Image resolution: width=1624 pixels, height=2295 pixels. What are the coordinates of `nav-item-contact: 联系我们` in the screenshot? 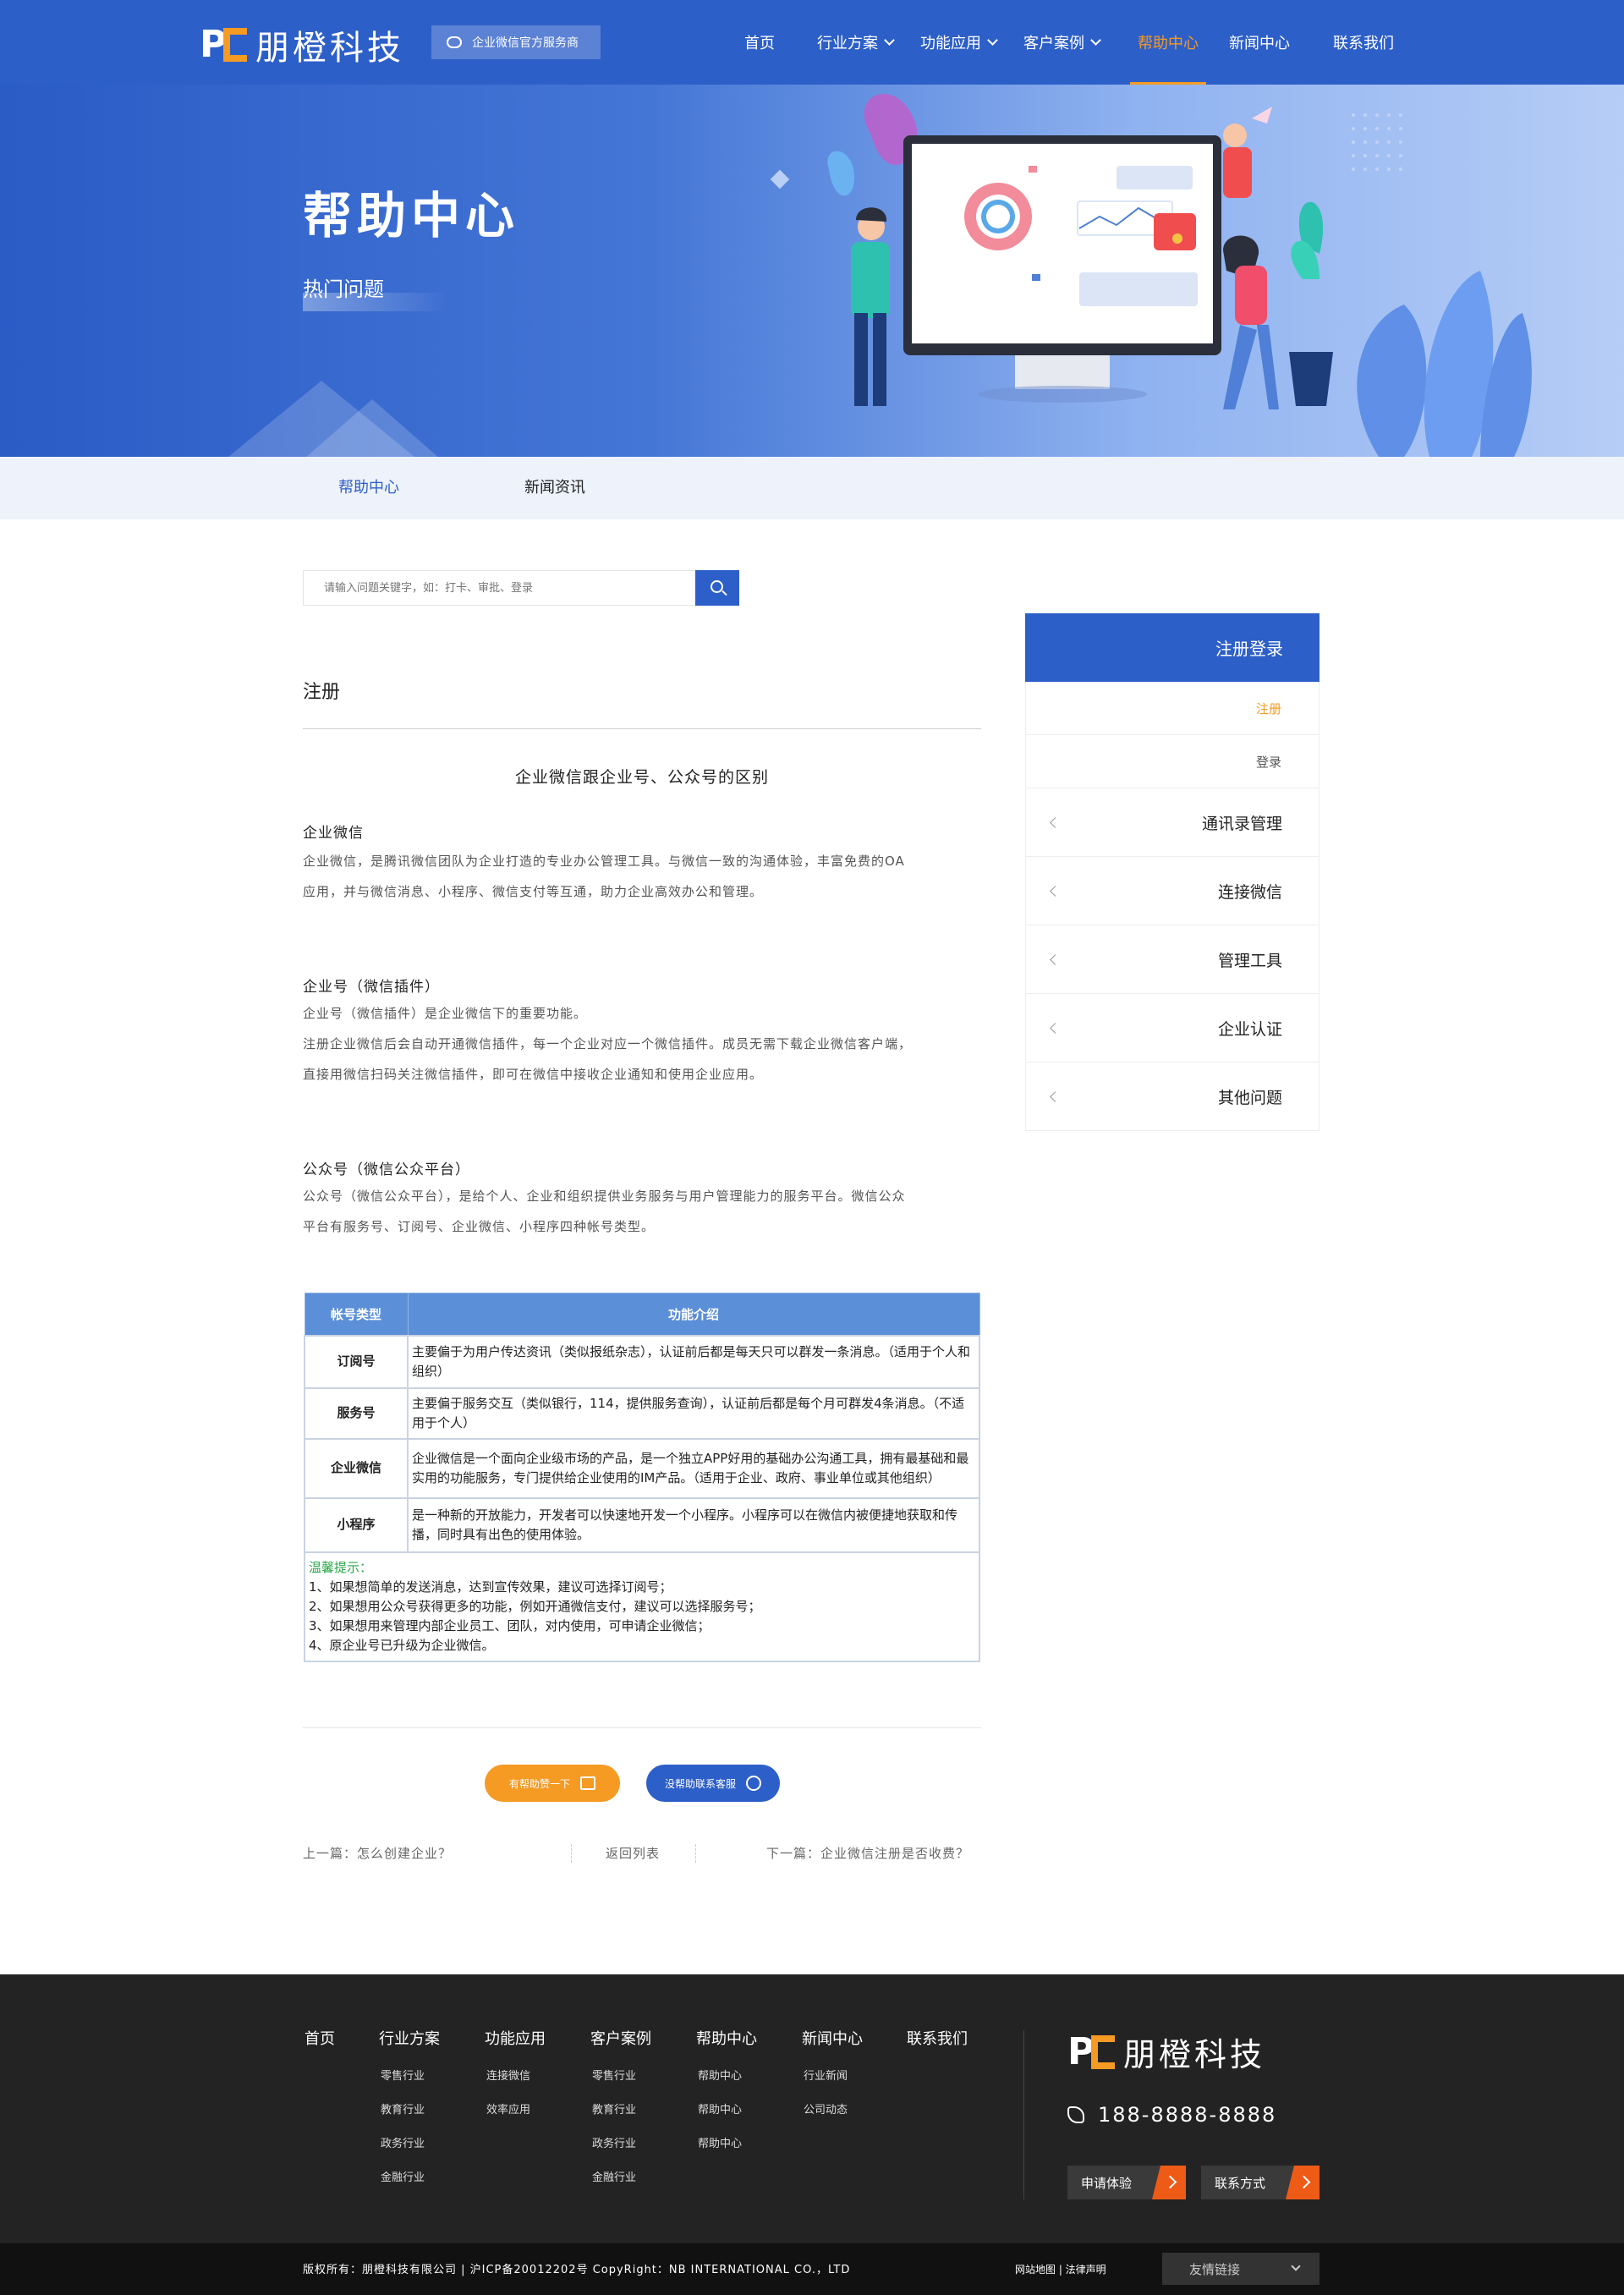 It's located at (1364, 43).